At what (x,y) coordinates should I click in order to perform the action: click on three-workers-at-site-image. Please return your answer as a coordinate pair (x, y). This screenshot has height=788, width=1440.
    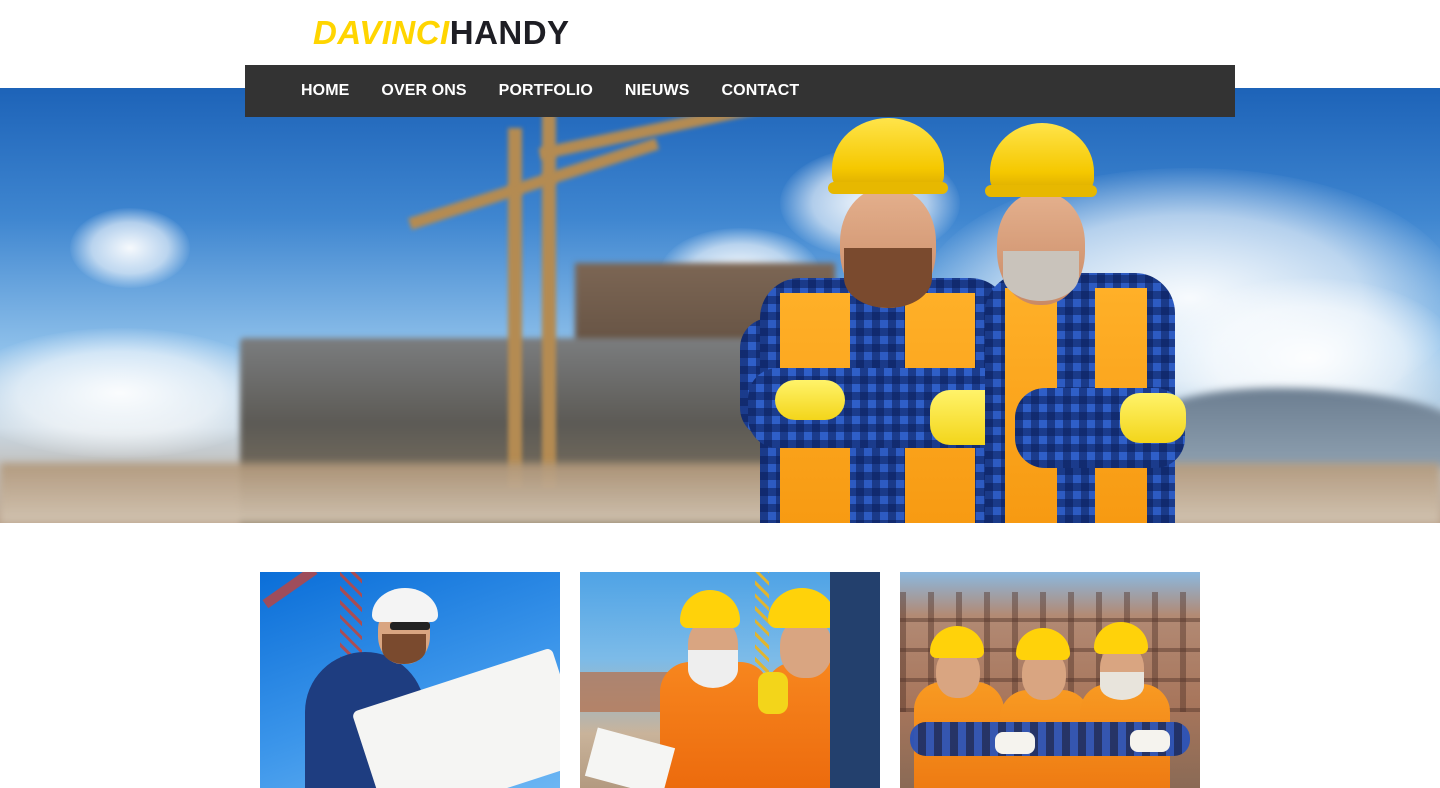
    Looking at the image, I should click on (1050, 680).